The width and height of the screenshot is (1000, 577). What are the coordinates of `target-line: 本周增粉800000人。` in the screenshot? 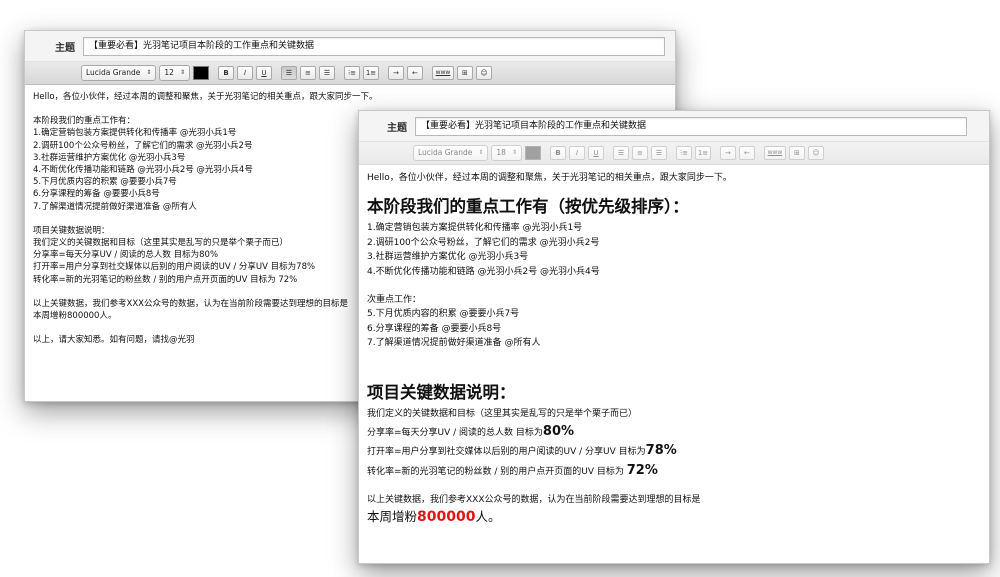 It's located at (434, 516).